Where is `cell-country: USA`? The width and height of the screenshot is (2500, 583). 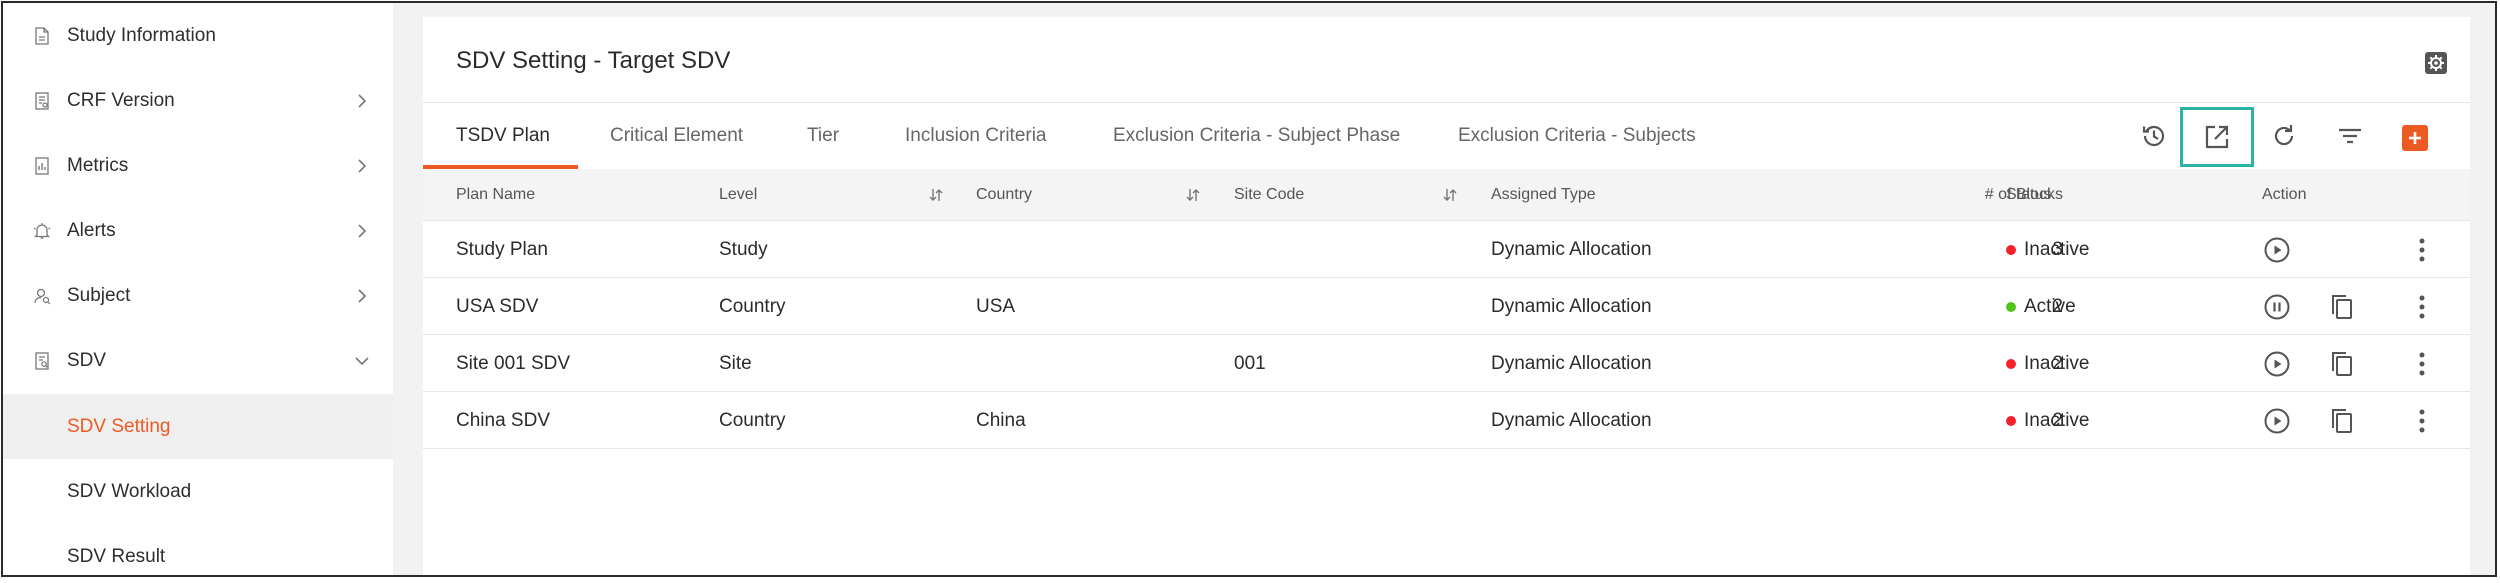 cell-country: USA is located at coordinates (996, 306).